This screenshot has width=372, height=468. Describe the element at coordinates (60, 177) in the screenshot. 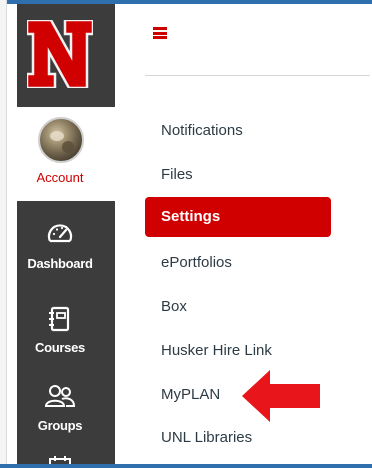

I see `account-label: Account` at that location.